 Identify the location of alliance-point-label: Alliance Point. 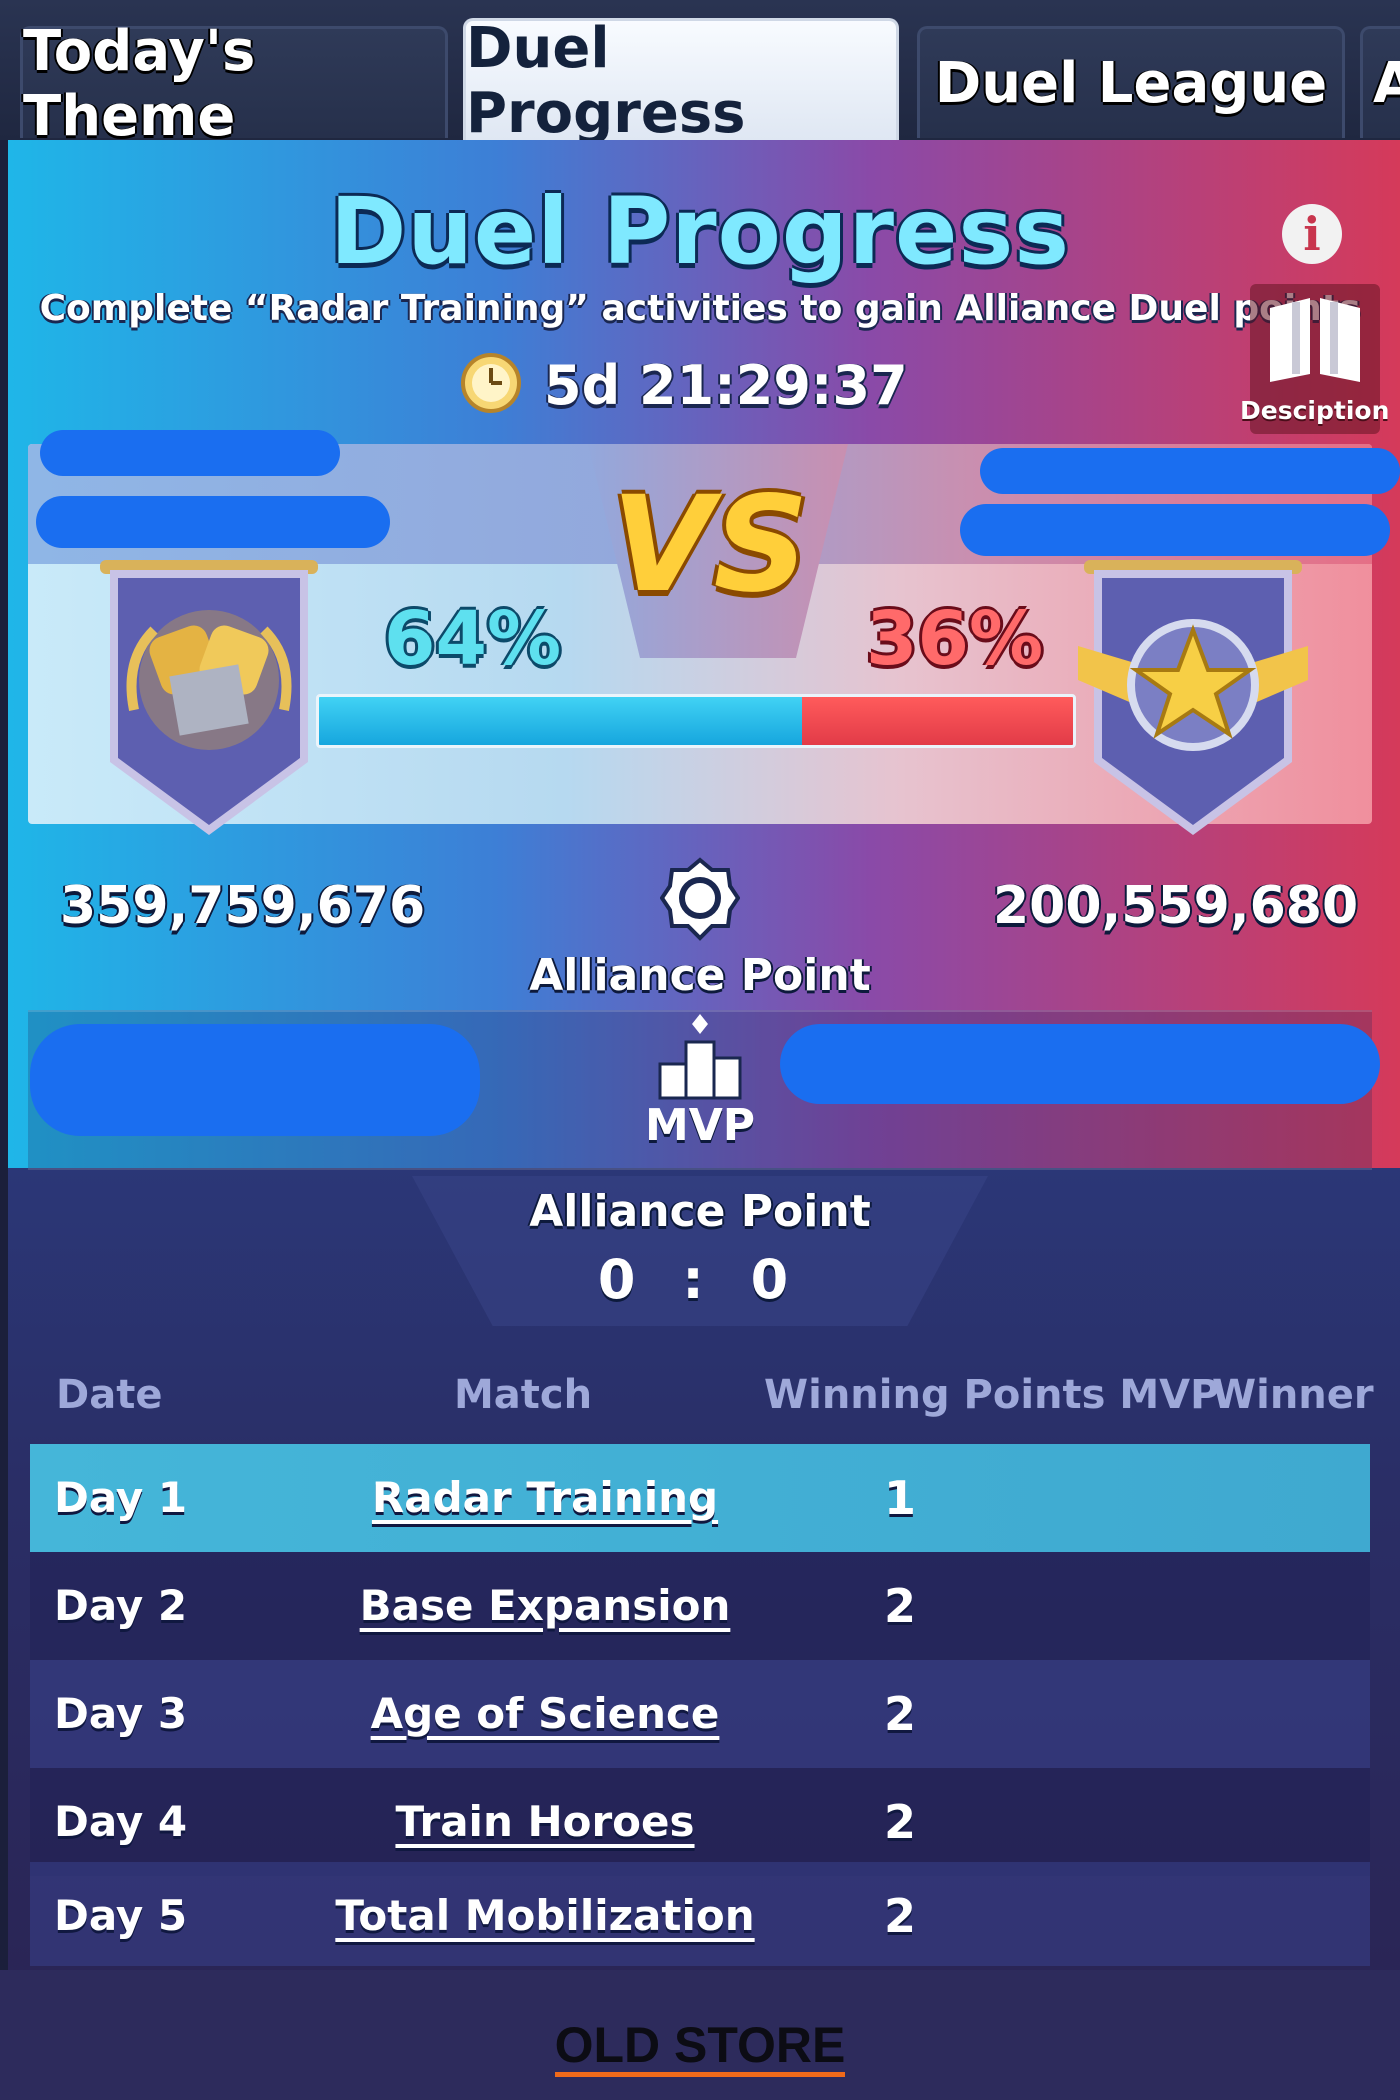
(700, 975).